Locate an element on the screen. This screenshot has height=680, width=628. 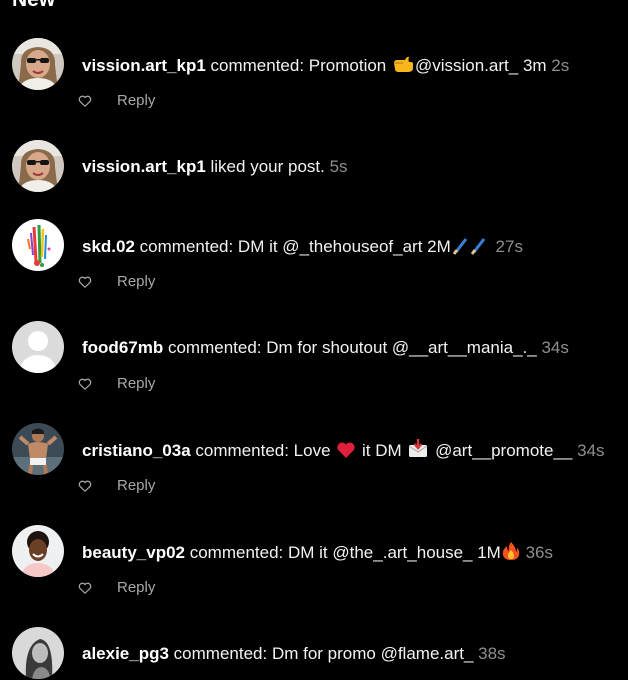
username: food67mb is located at coordinates (122, 347).